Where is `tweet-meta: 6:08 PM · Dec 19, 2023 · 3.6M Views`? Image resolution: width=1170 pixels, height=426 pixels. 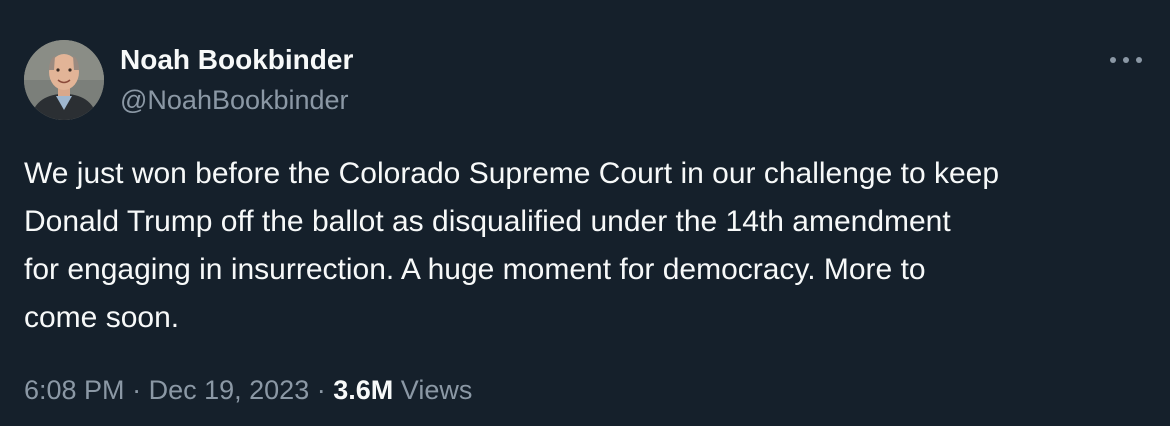 tweet-meta: 6:08 PM · Dec 19, 2023 · 3.6M Views is located at coordinates (248, 390).